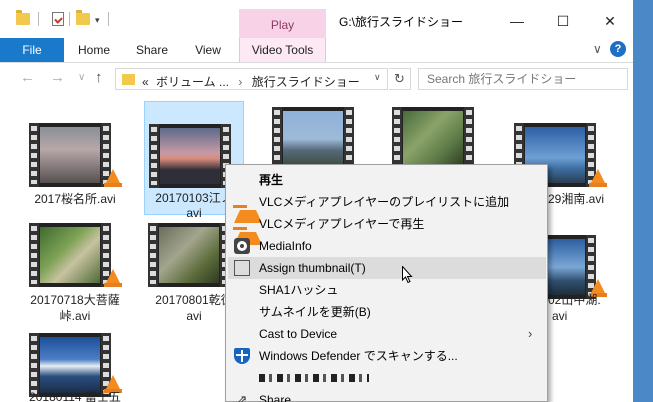 This screenshot has width=653, height=402. Describe the element at coordinates (94, 50) in the screenshot. I see `tab-home: Home` at that location.